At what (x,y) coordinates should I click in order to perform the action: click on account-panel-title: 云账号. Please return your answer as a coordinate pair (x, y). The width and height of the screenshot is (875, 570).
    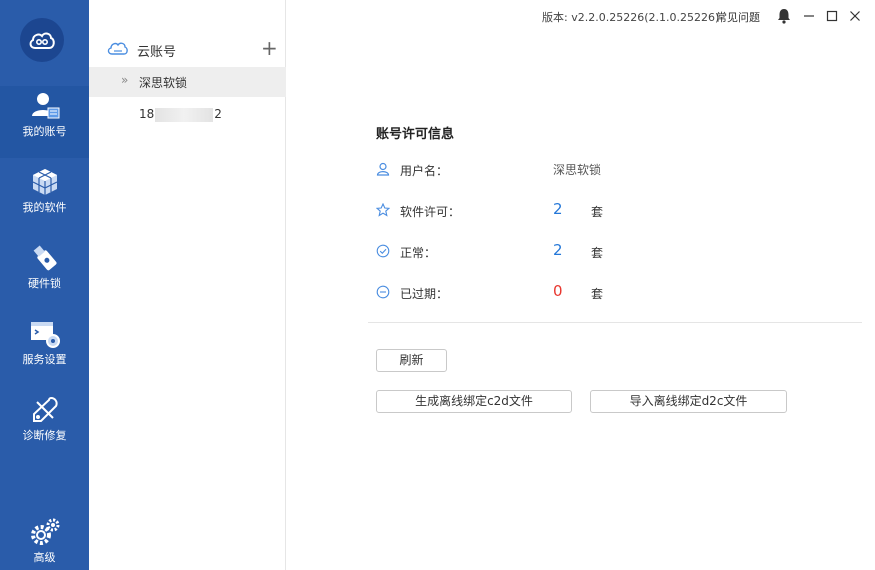
    Looking at the image, I should click on (157, 52).